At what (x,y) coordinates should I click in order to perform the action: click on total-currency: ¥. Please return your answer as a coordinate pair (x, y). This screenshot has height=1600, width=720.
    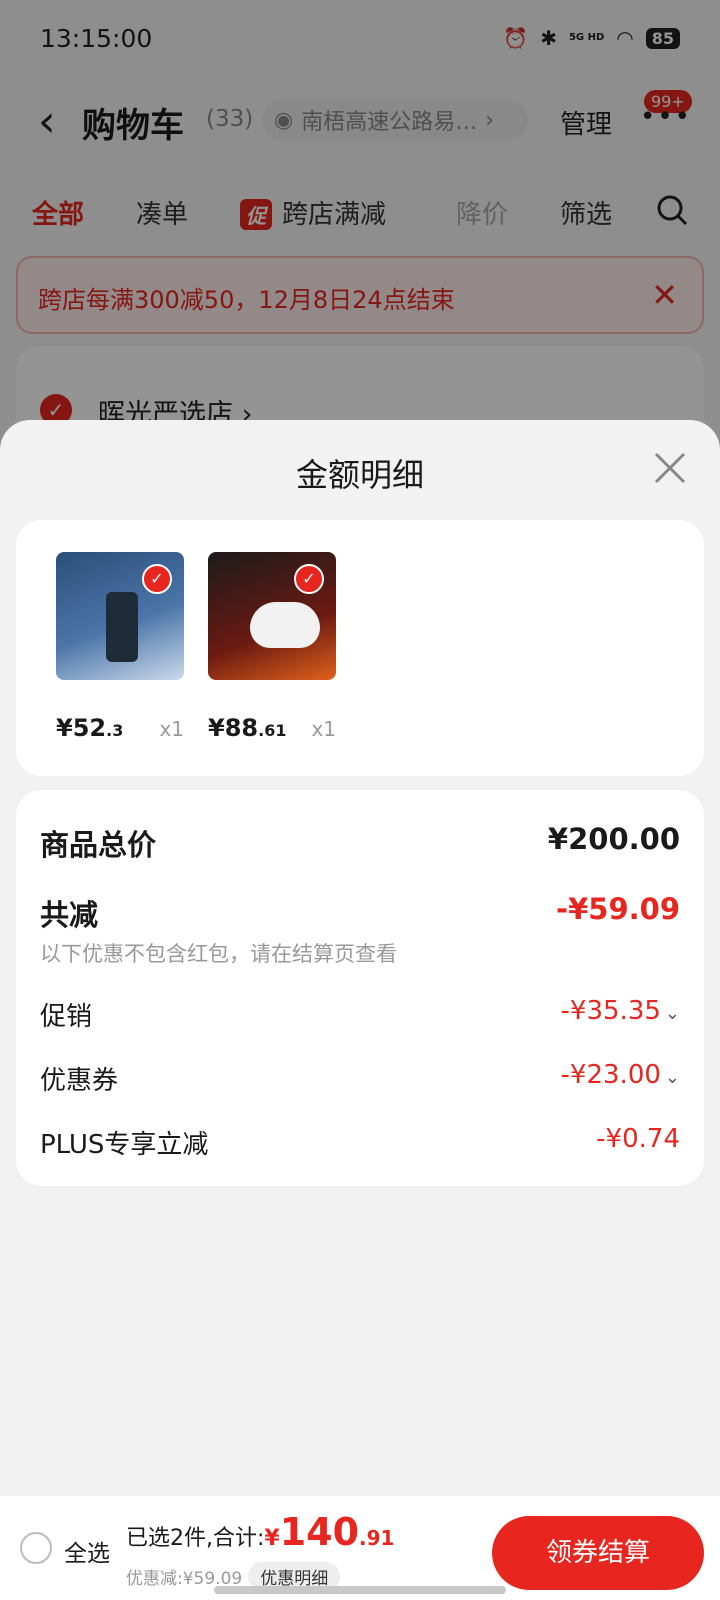
    Looking at the image, I should click on (272, 1538).